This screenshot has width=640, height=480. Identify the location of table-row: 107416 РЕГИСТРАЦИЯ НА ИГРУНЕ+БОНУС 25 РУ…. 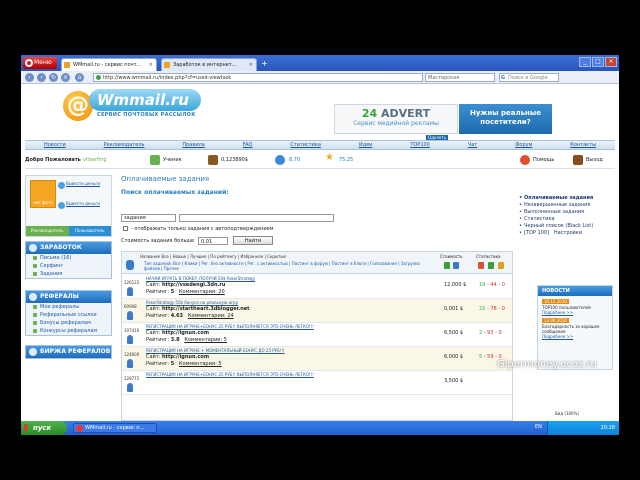
(317, 335).